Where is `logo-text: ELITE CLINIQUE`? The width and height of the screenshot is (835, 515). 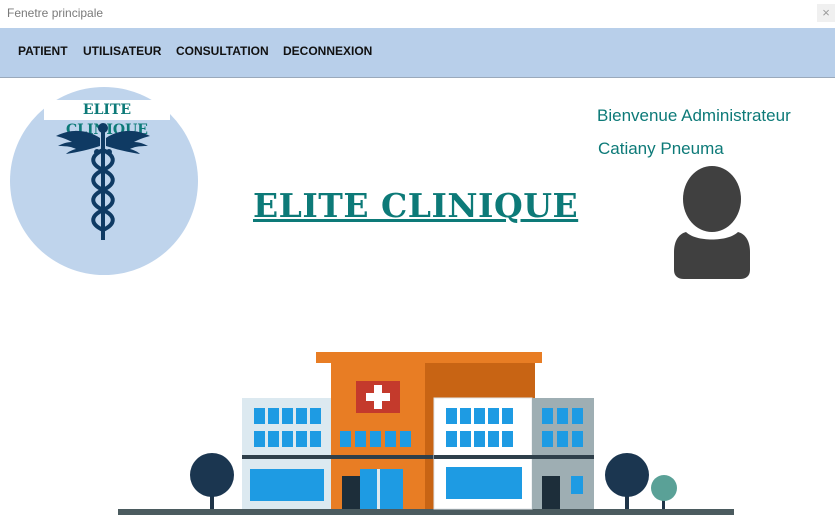 logo-text: ELITE CLINIQUE is located at coordinates (107, 119).